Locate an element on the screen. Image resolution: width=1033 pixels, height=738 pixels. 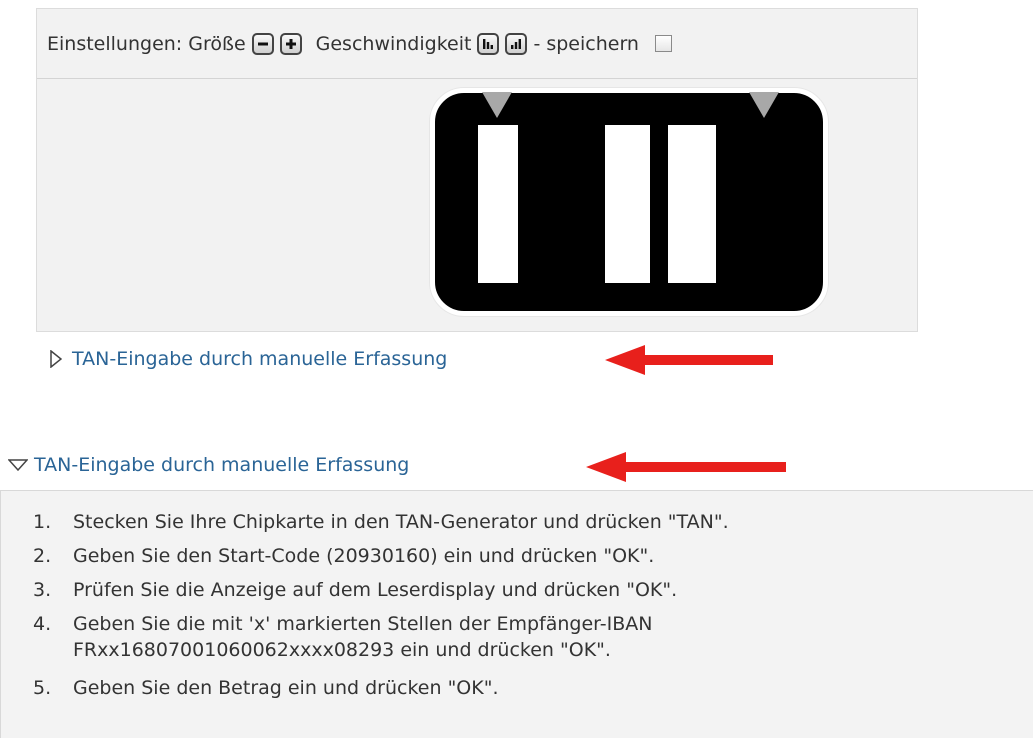
triangle-down-icon is located at coordinates (18, 465).